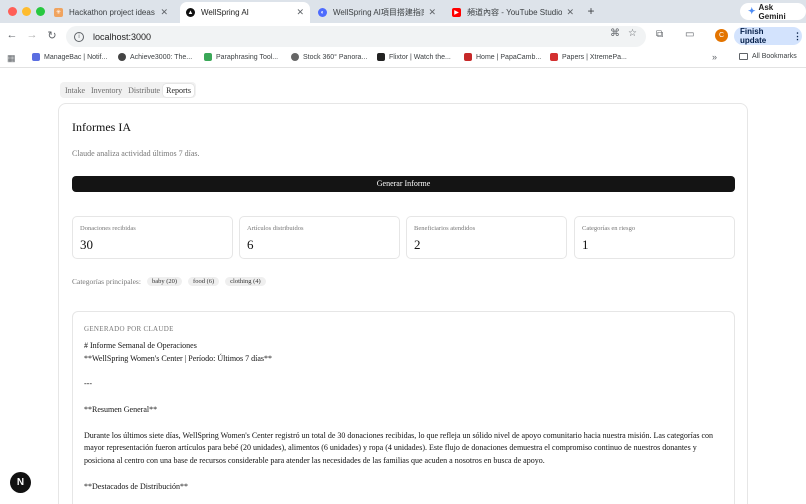 Image resolution: width=806 pixels, height=504 pixels. Describe the element at coordinates (225, 12) in the screenshot. I see `tab-title: WellSpring AI` at that location.